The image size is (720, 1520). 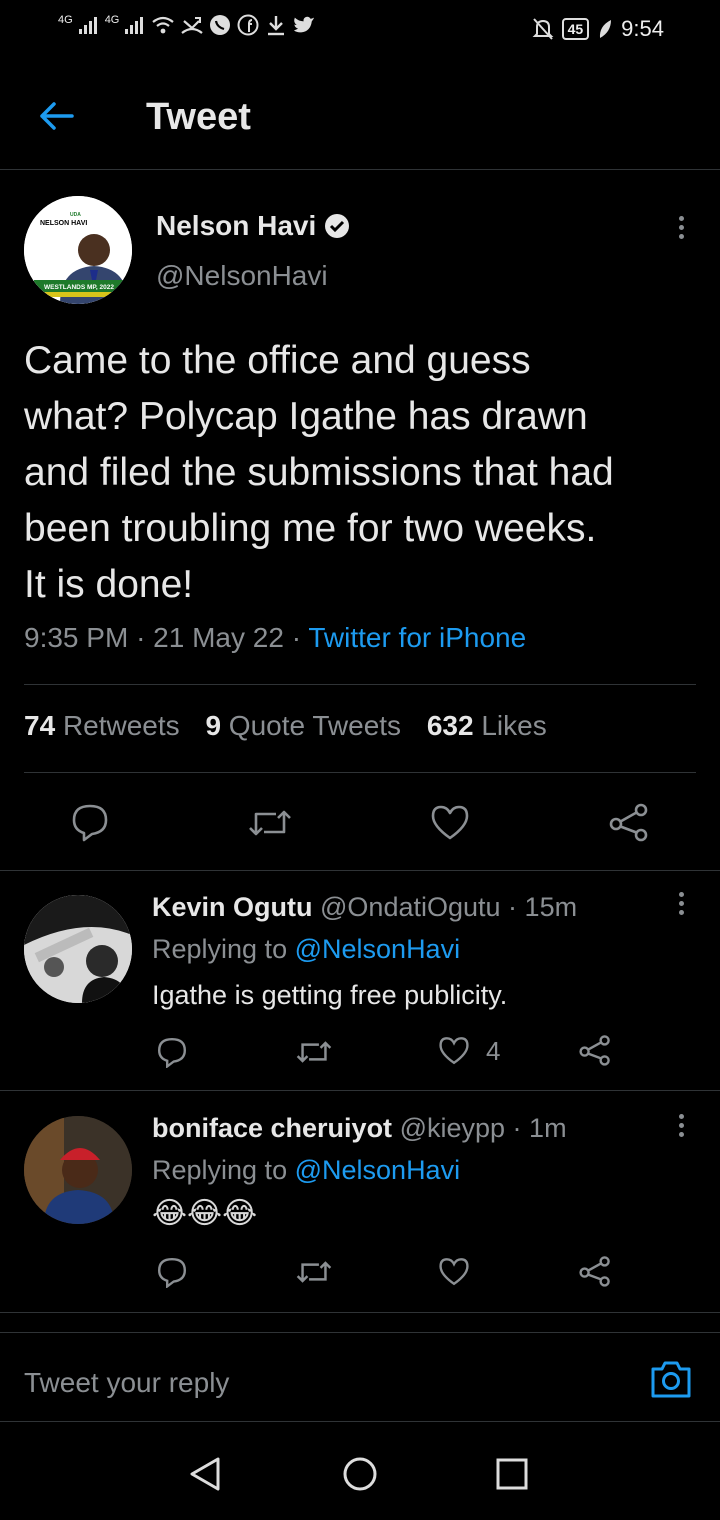 I want to click on avatar-top-text: NELSON HAVI, so click(x=63, y=223).